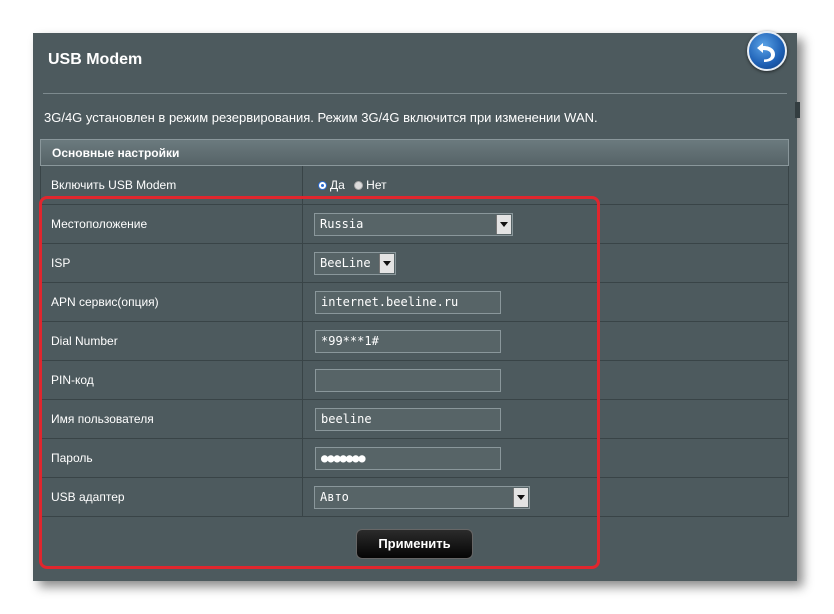 Image resolution: width=834 pixels, height=614 pixels. I want to click on radio-yes-label: Да, so click(337, 185).